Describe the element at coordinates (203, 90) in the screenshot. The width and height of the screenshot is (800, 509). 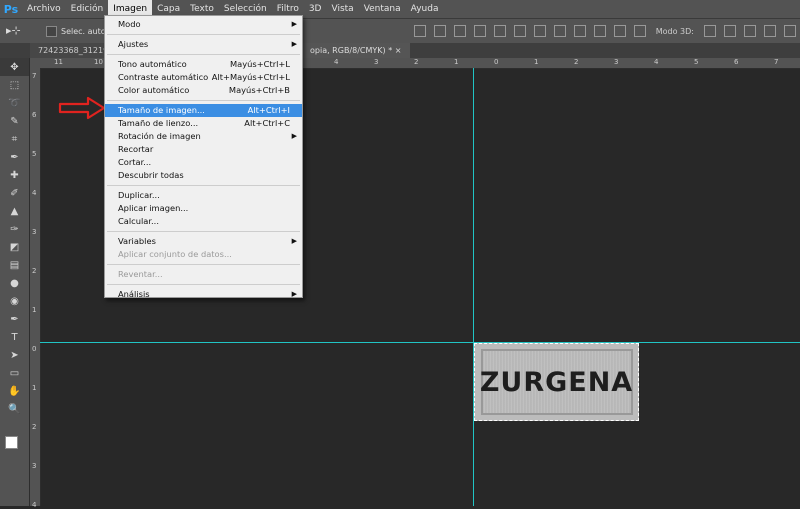
I see `menu-item-color-automatico: Color automático Mayús+Ctrl+B` at that location.